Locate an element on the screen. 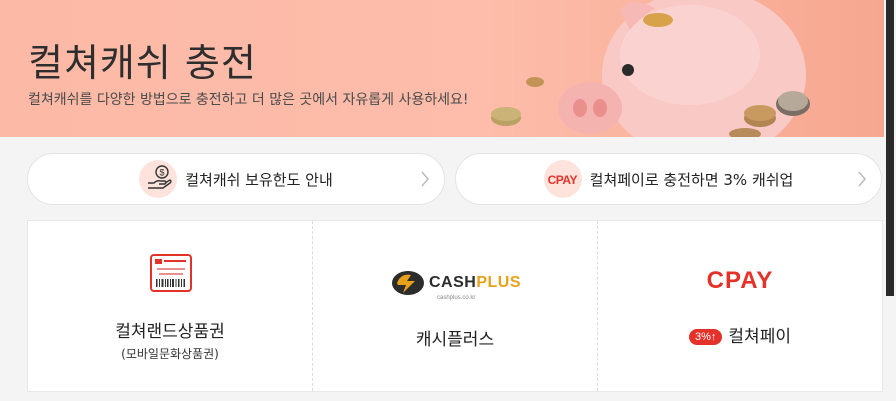 The width and height of the screenshot is (896, 401). cpay-logo-text: CPAY is located at coordinates (562, 180).